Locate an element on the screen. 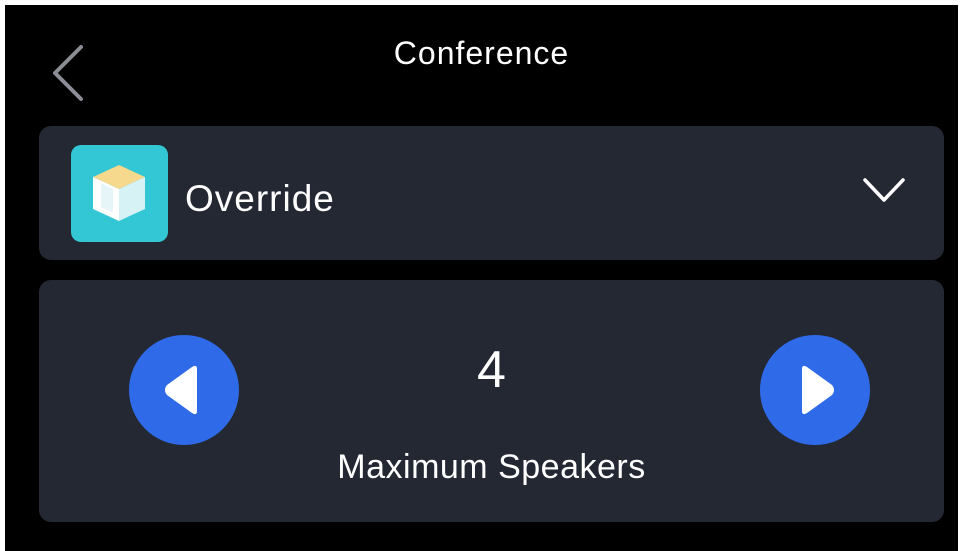 This screenshot has height=551, width=973. triangle-right-icon is located at coordinates (818, 390).